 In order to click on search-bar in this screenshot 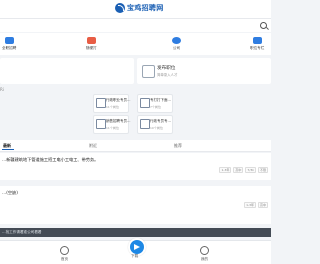, I will do `click(135, 25)`.